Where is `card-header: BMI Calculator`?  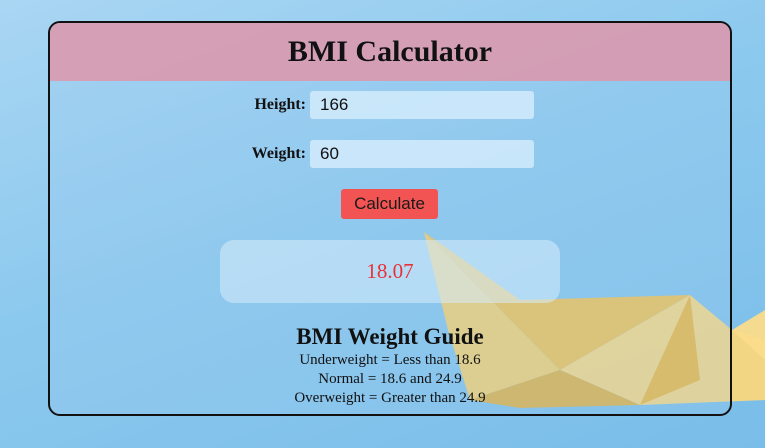 card-header: BMI Calculator is located at coordinates (390, 52).